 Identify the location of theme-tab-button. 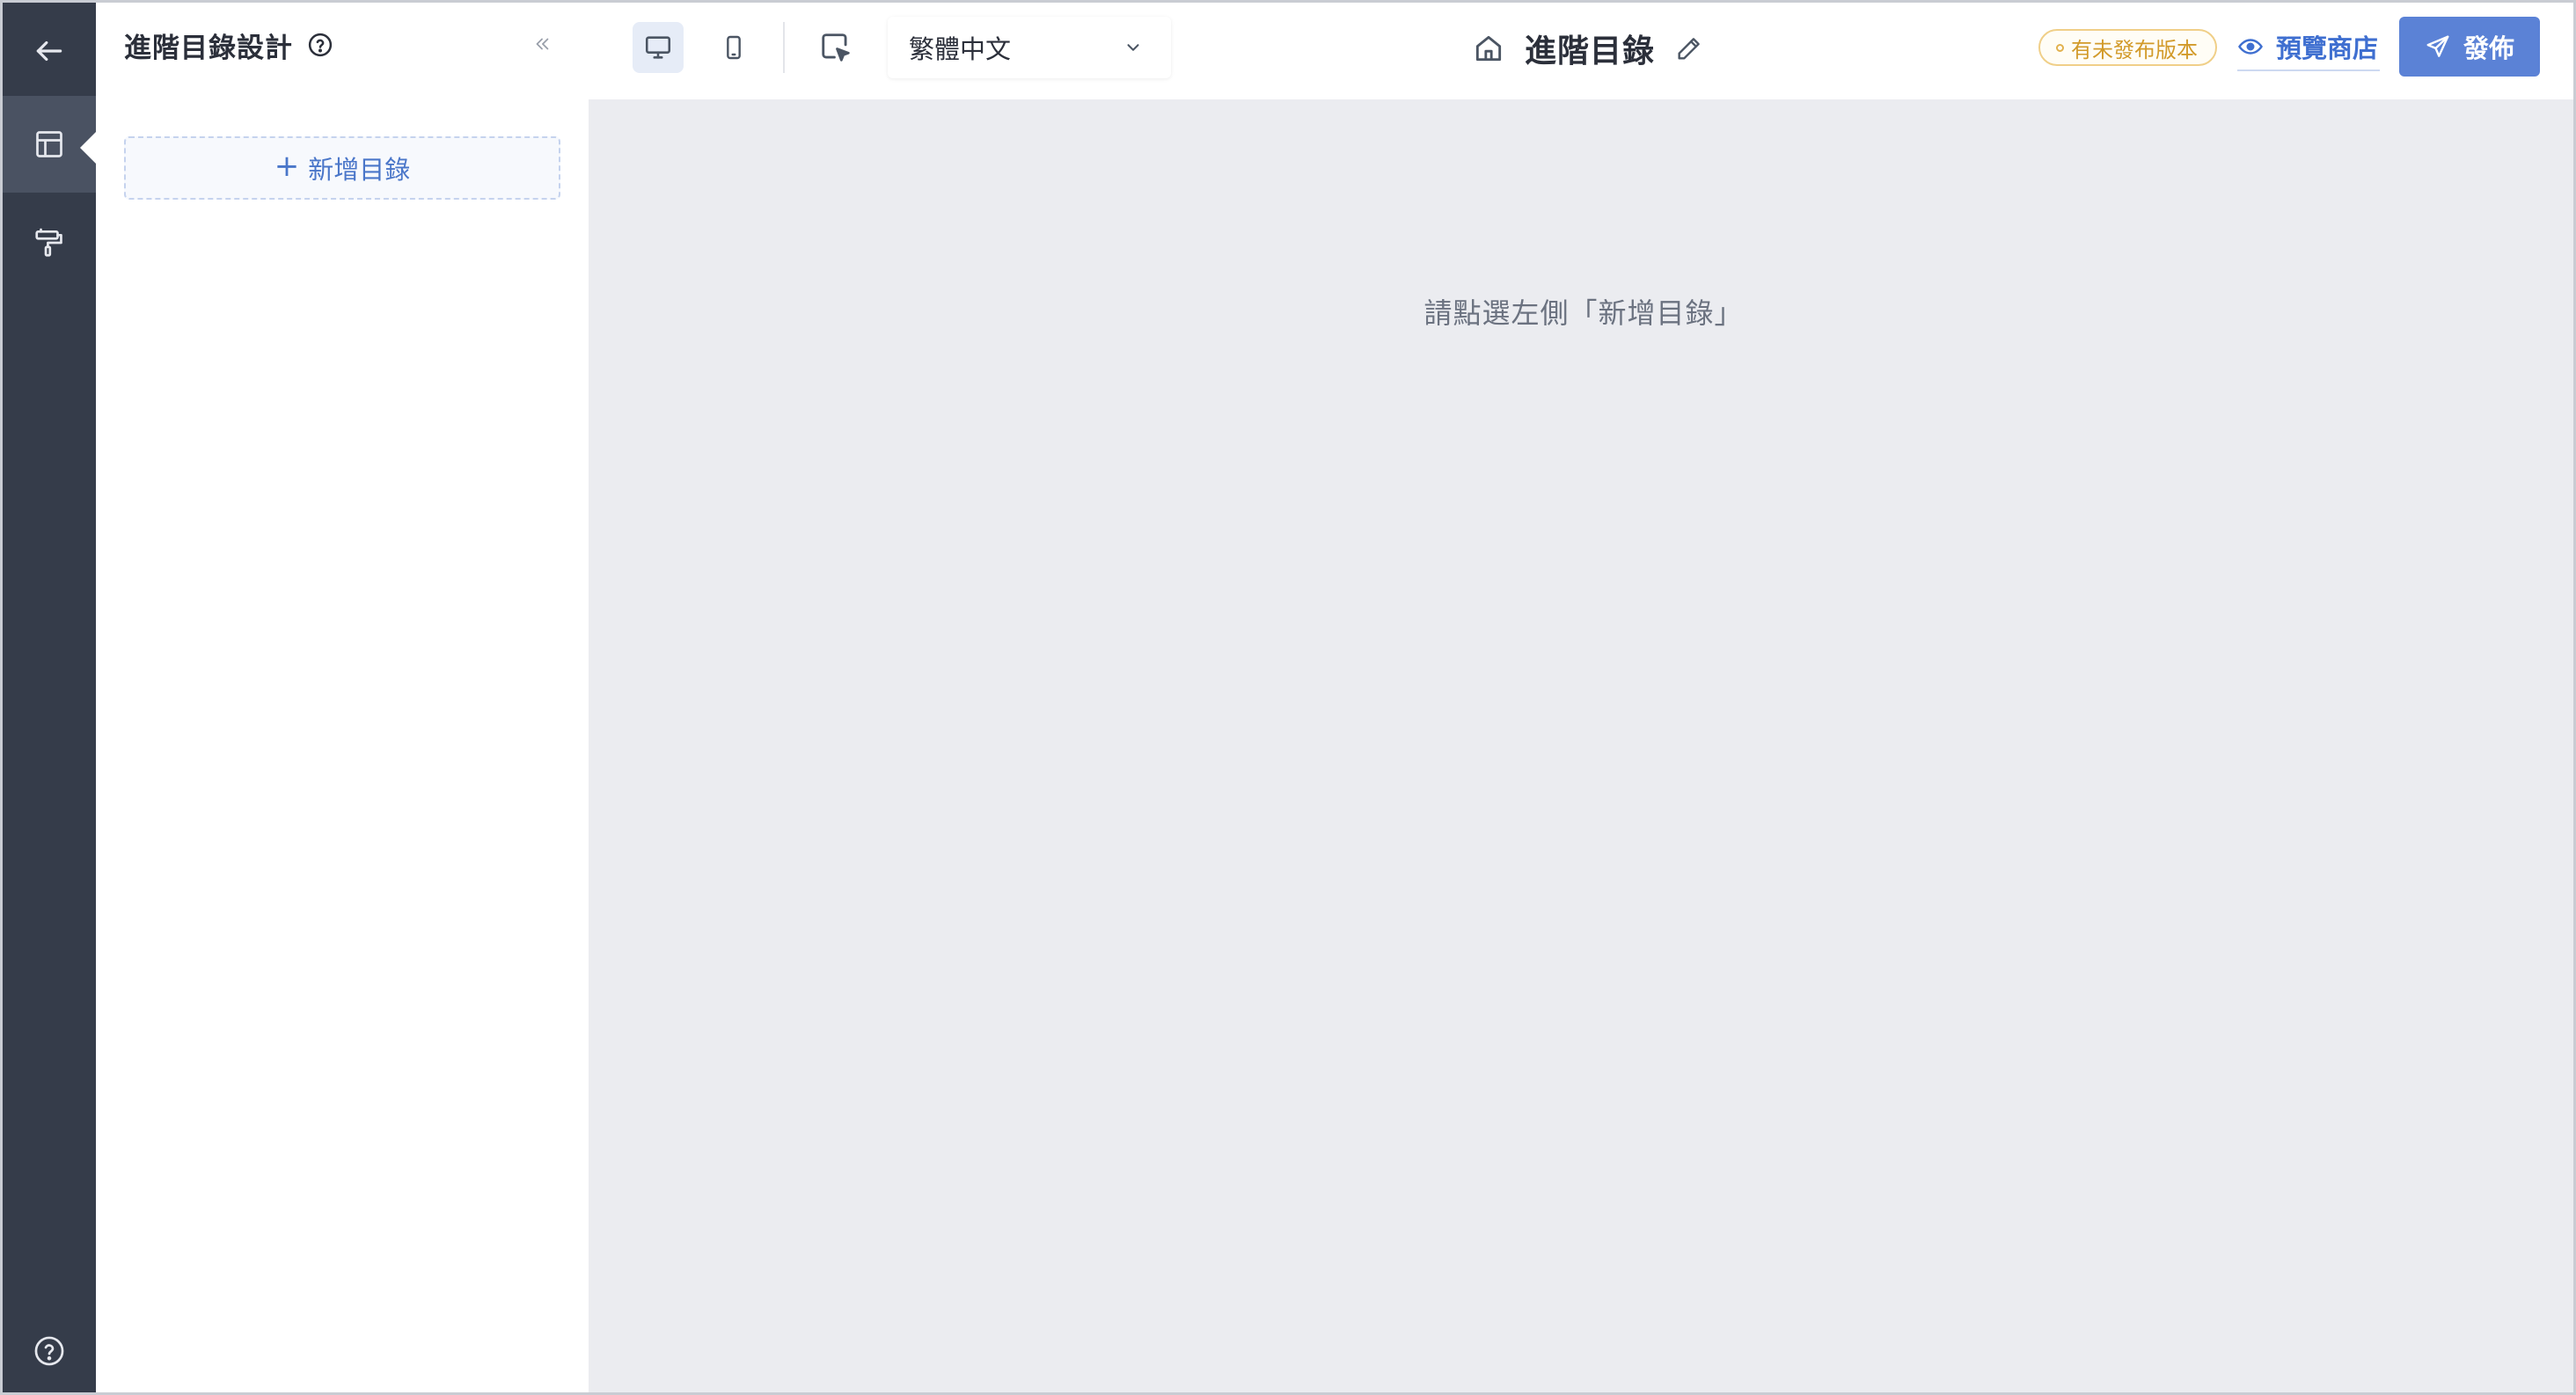
(49, 242).